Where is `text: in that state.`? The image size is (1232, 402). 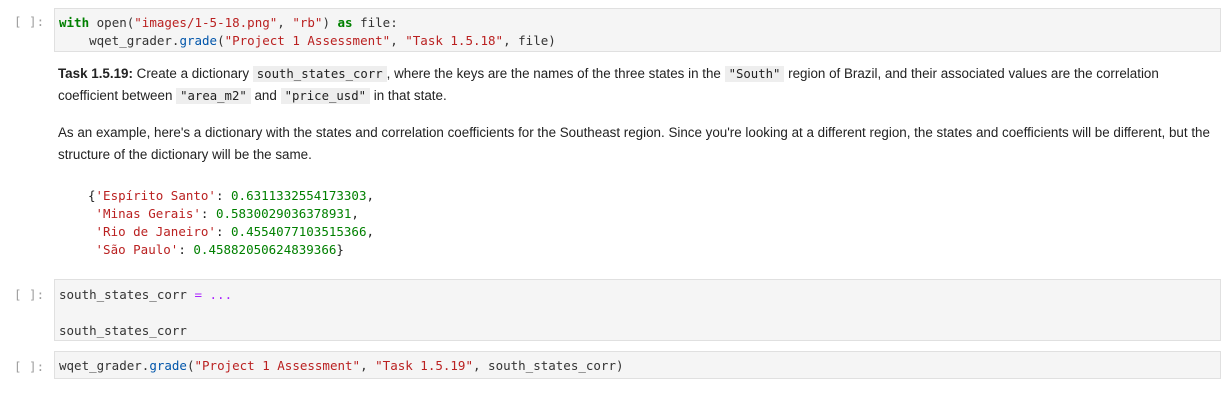 text: in that state. is located at coordinates (408, 95).